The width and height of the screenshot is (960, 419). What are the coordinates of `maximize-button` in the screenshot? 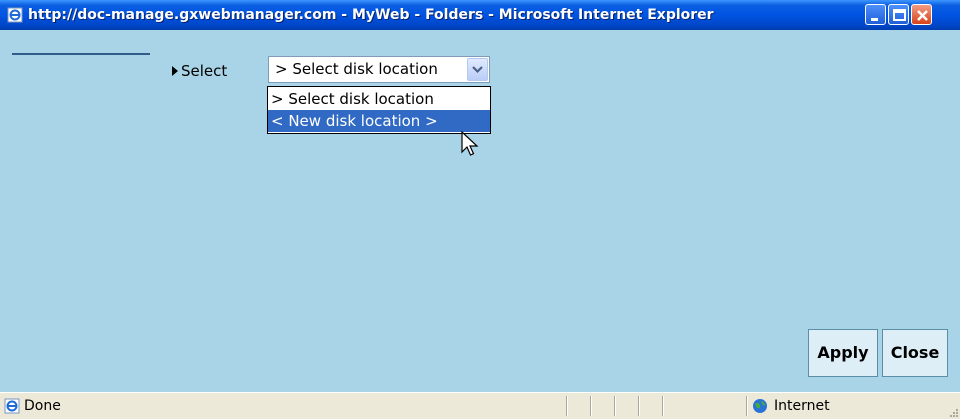 It's located at (898, 14).